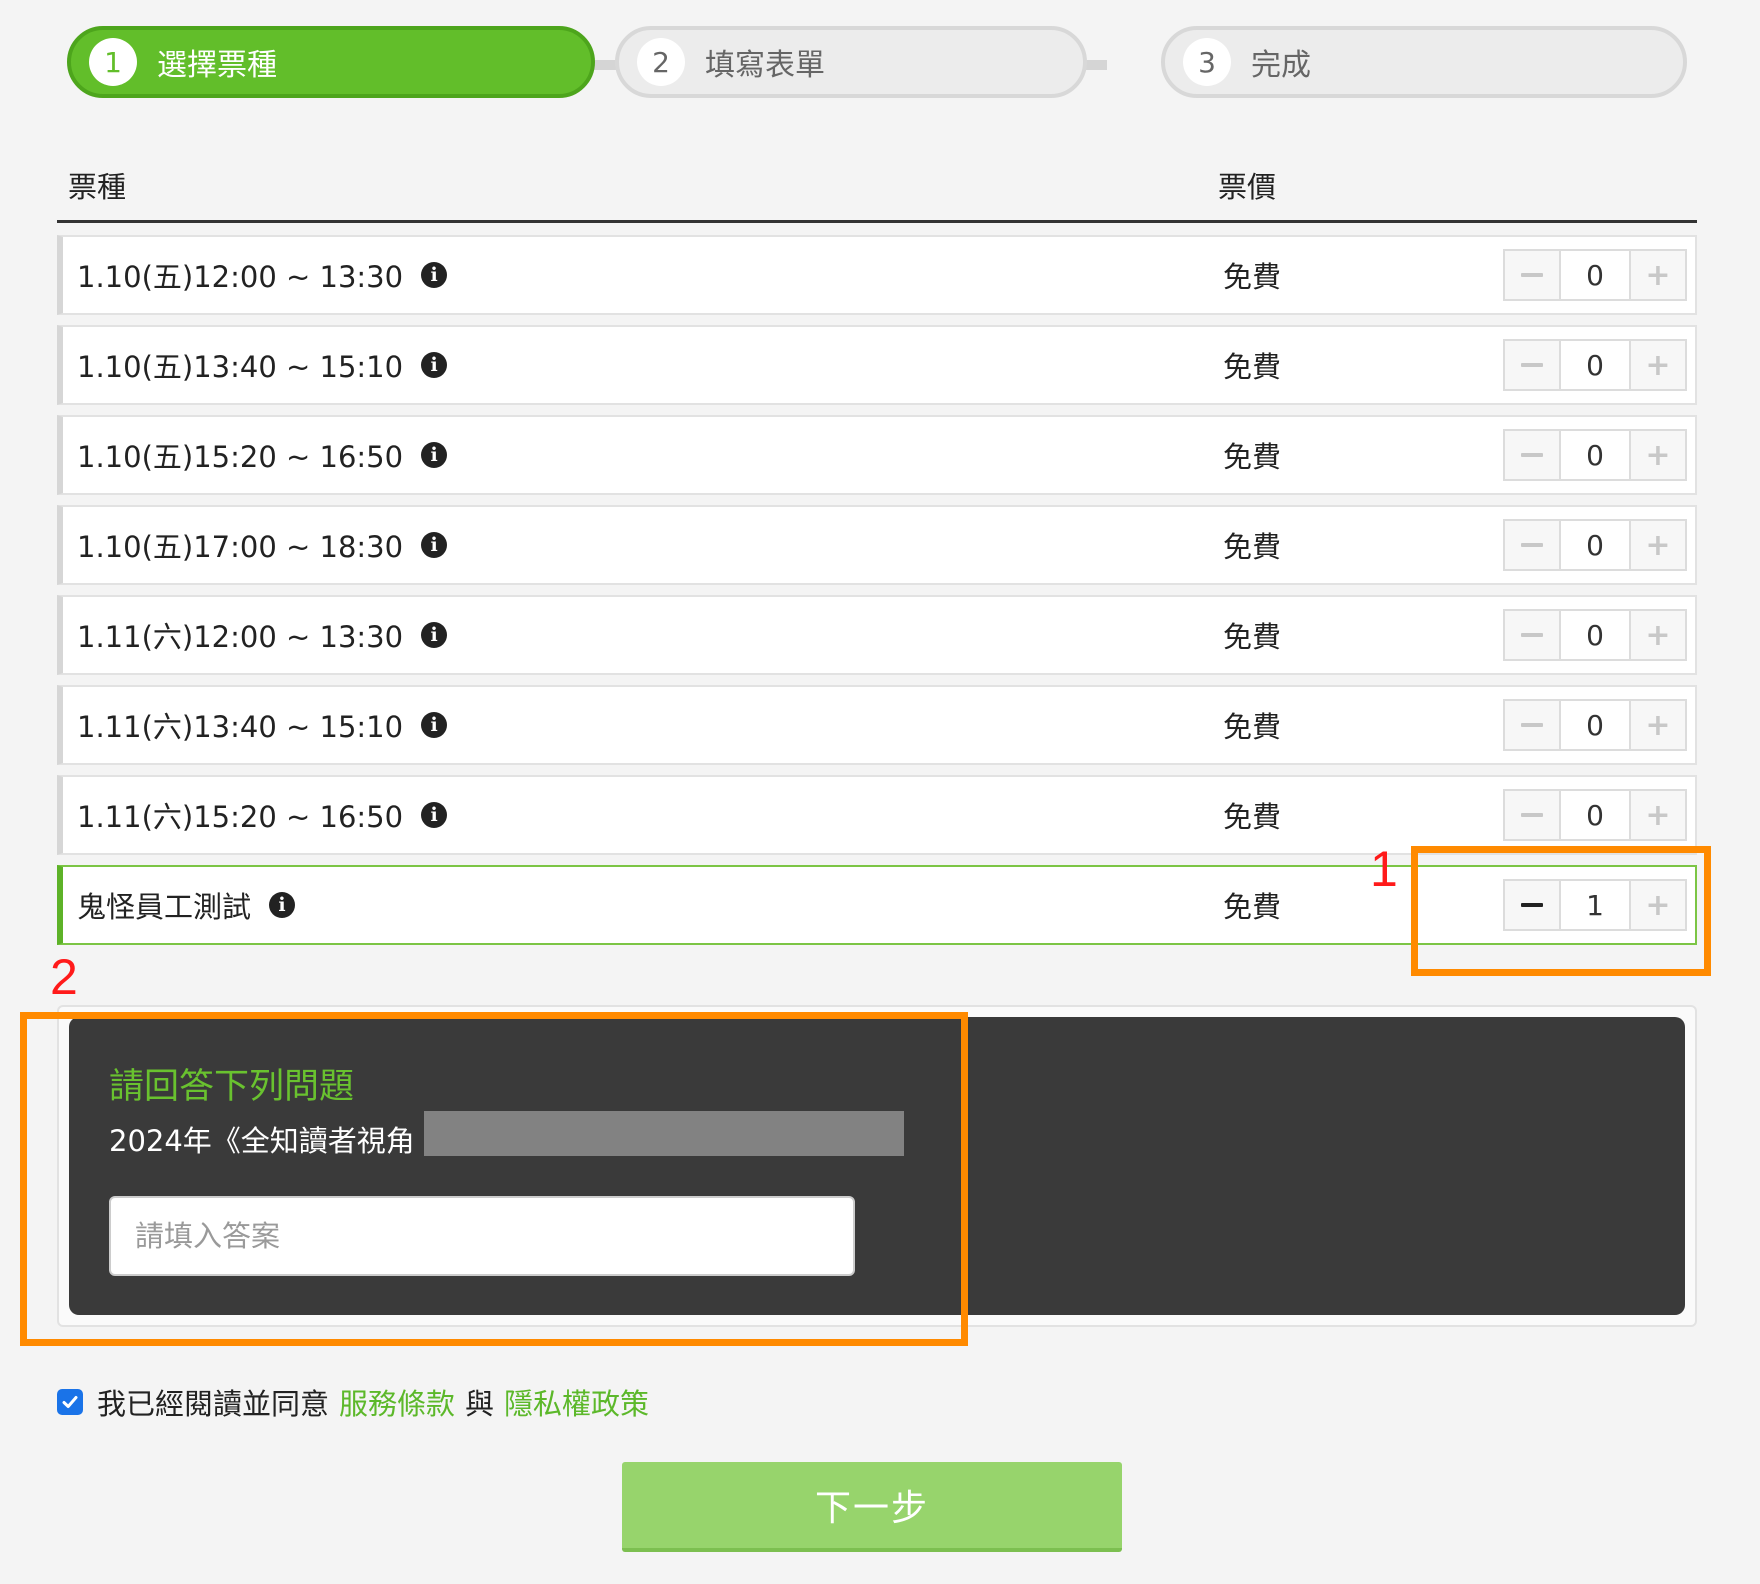 This screenshot has width=1760, height=1584. I want to click on ticket-name: 鬼怪員工測試, so click(164, 907).